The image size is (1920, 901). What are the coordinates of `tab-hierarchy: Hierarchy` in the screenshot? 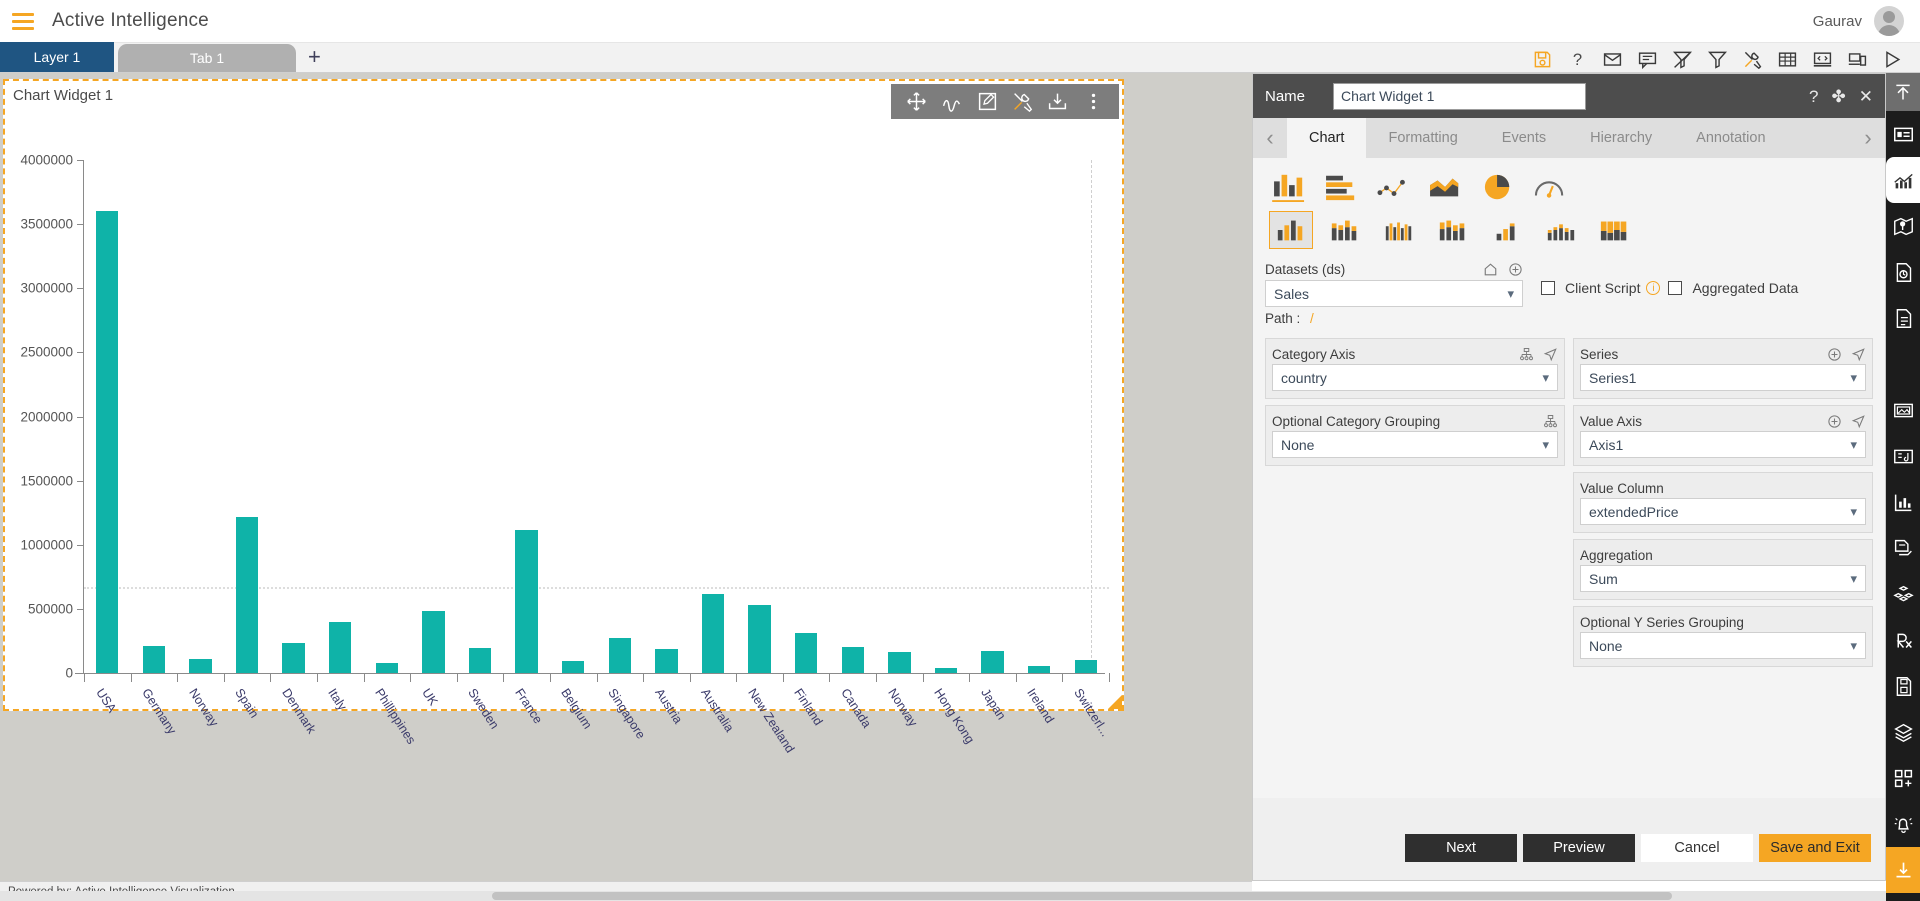 It's located at (1621, 138).